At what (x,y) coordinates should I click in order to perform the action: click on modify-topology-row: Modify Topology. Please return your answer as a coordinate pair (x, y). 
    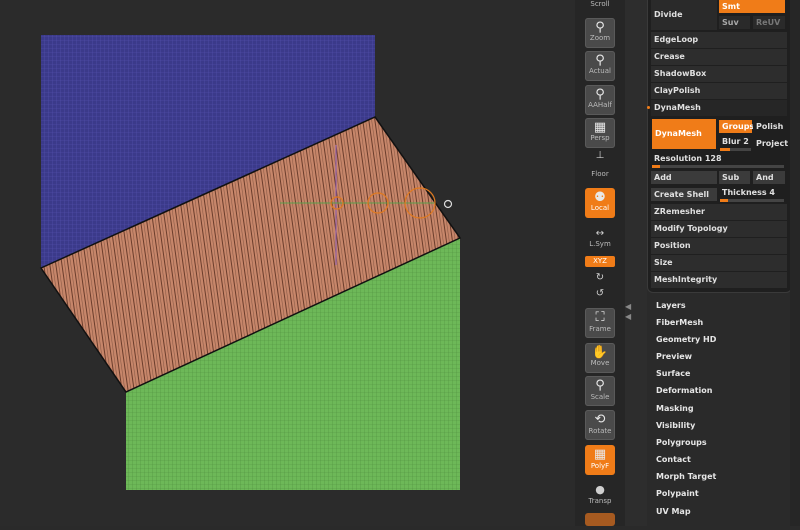
    Looking at the image, I should click on (719, 229).